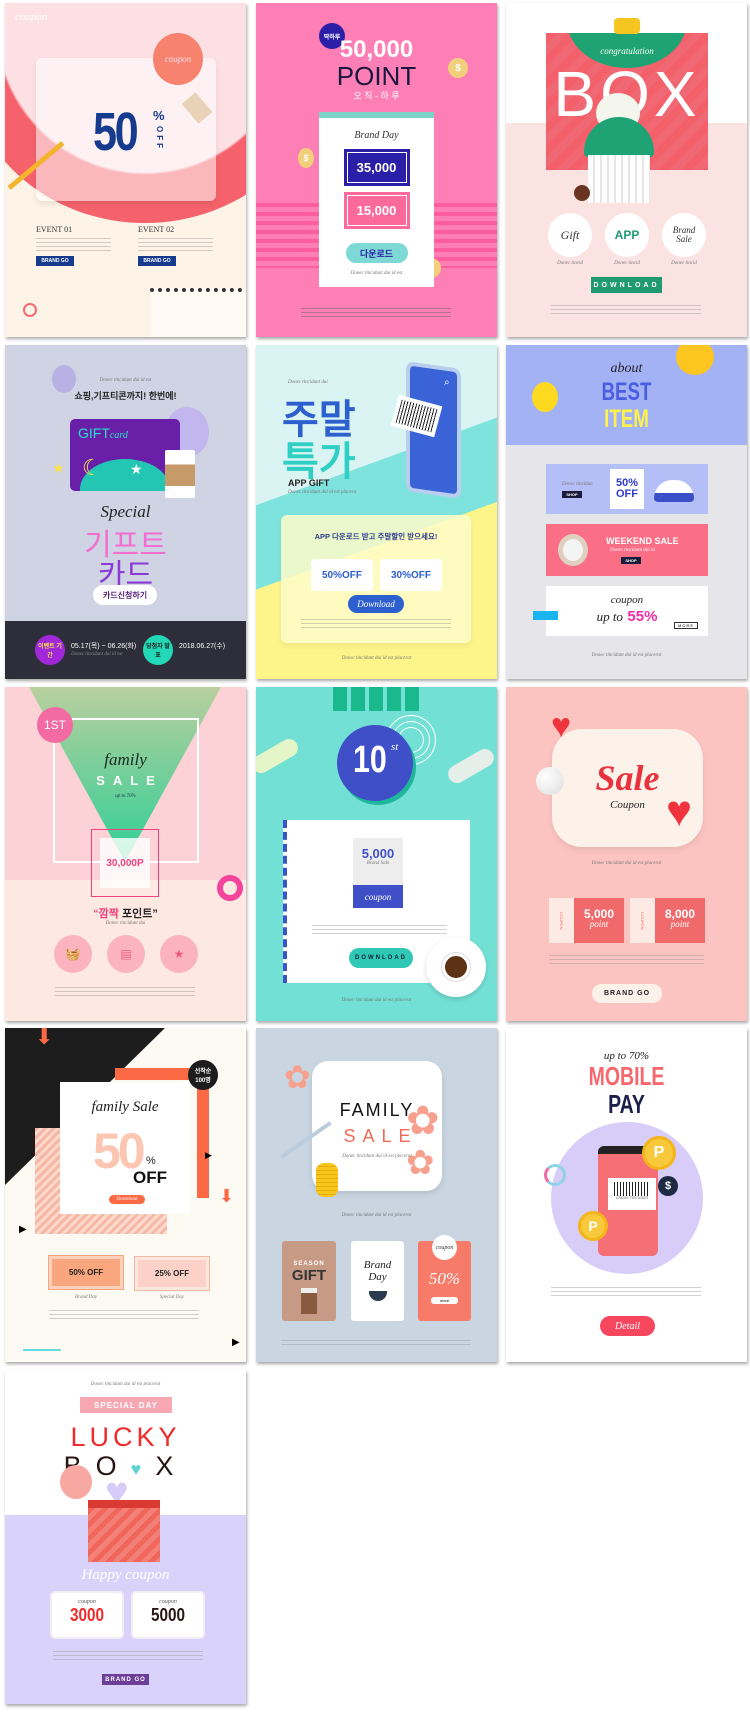  I want to click on ticket-30-off: 30%OFF, so click(411, 575).